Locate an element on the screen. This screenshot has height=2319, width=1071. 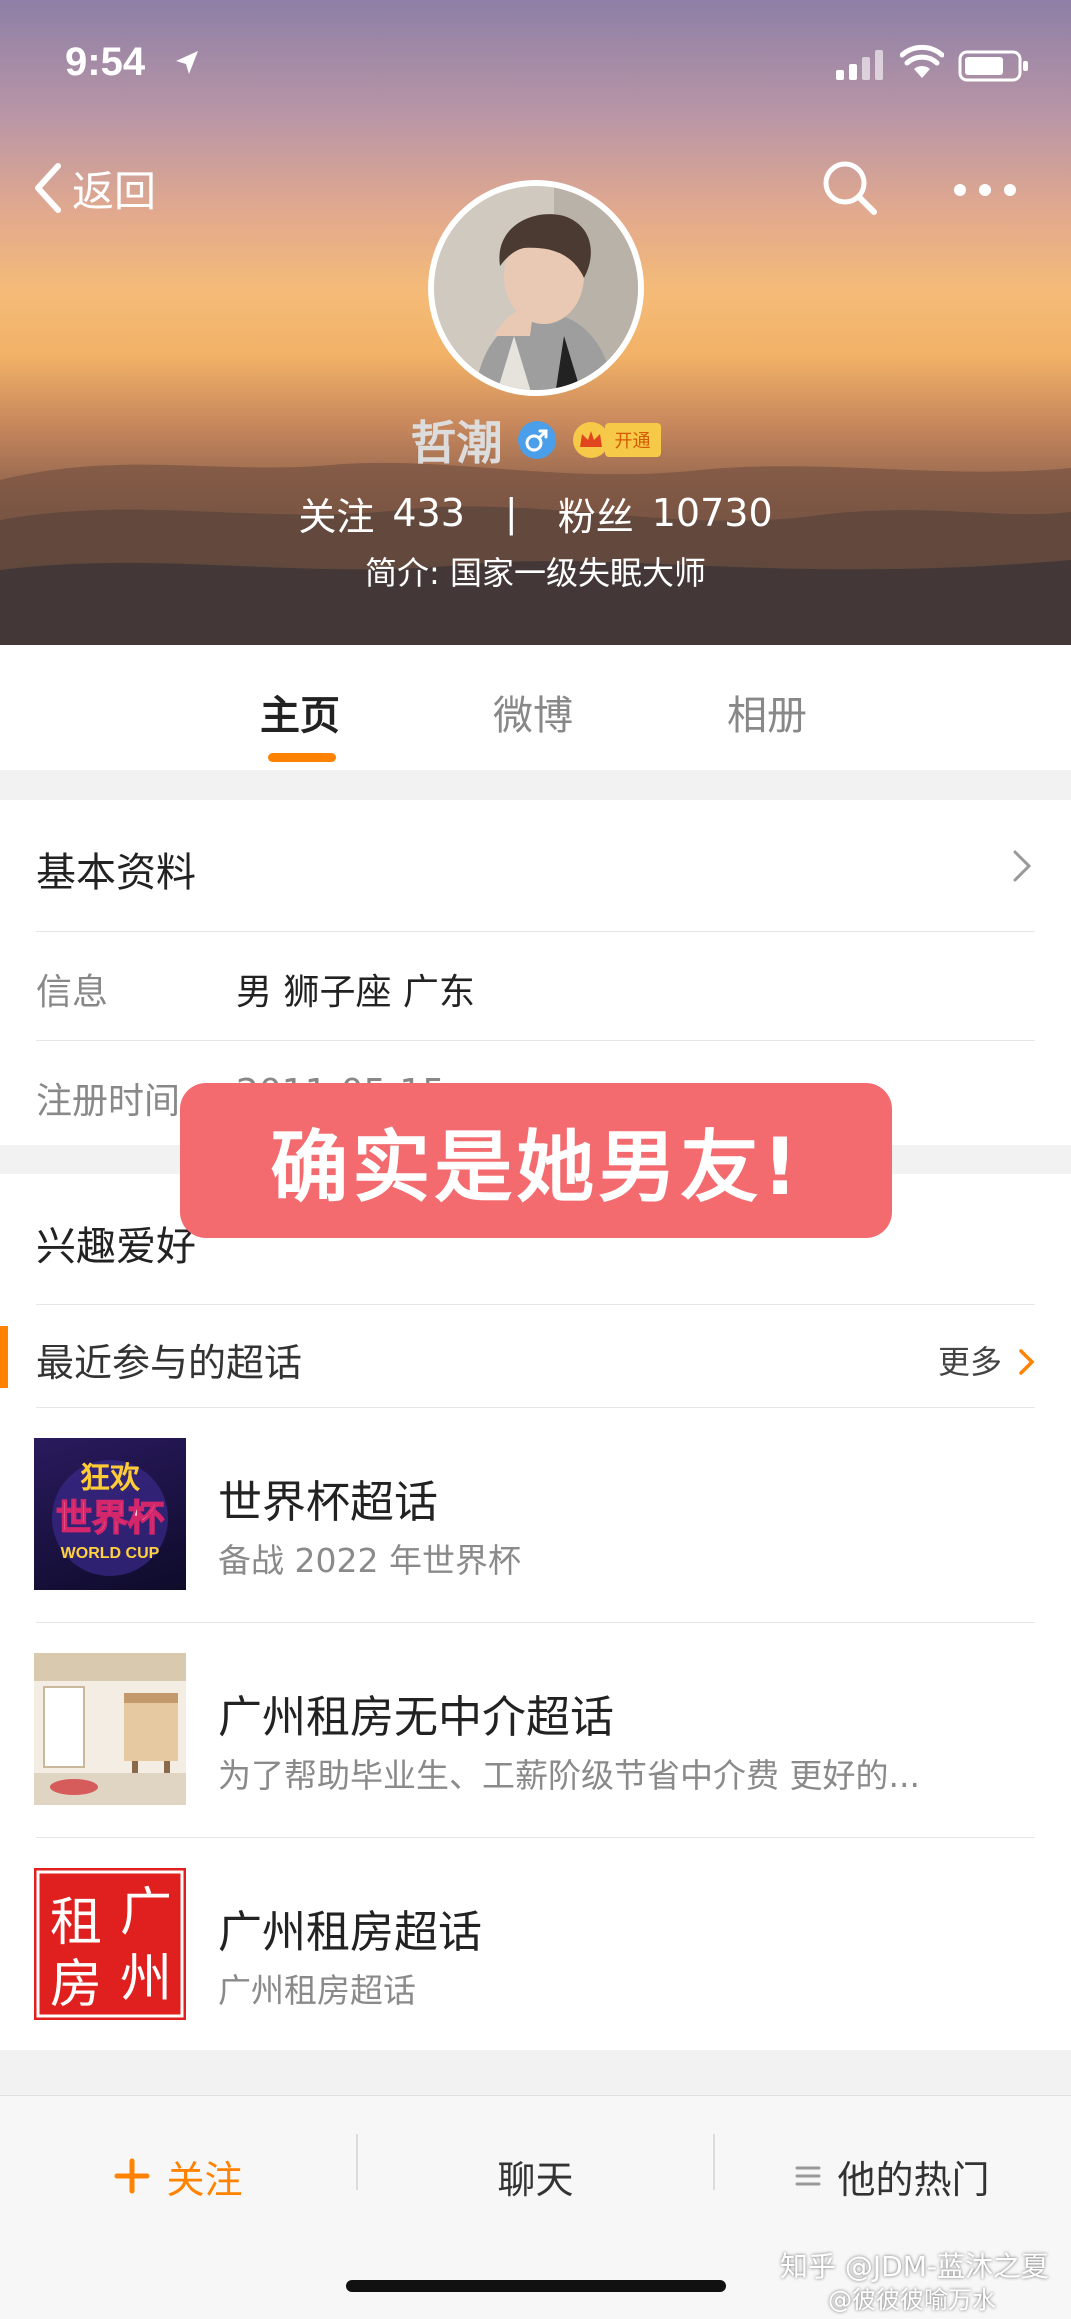
back-button: 返回 is located at coordinates (93, 188).